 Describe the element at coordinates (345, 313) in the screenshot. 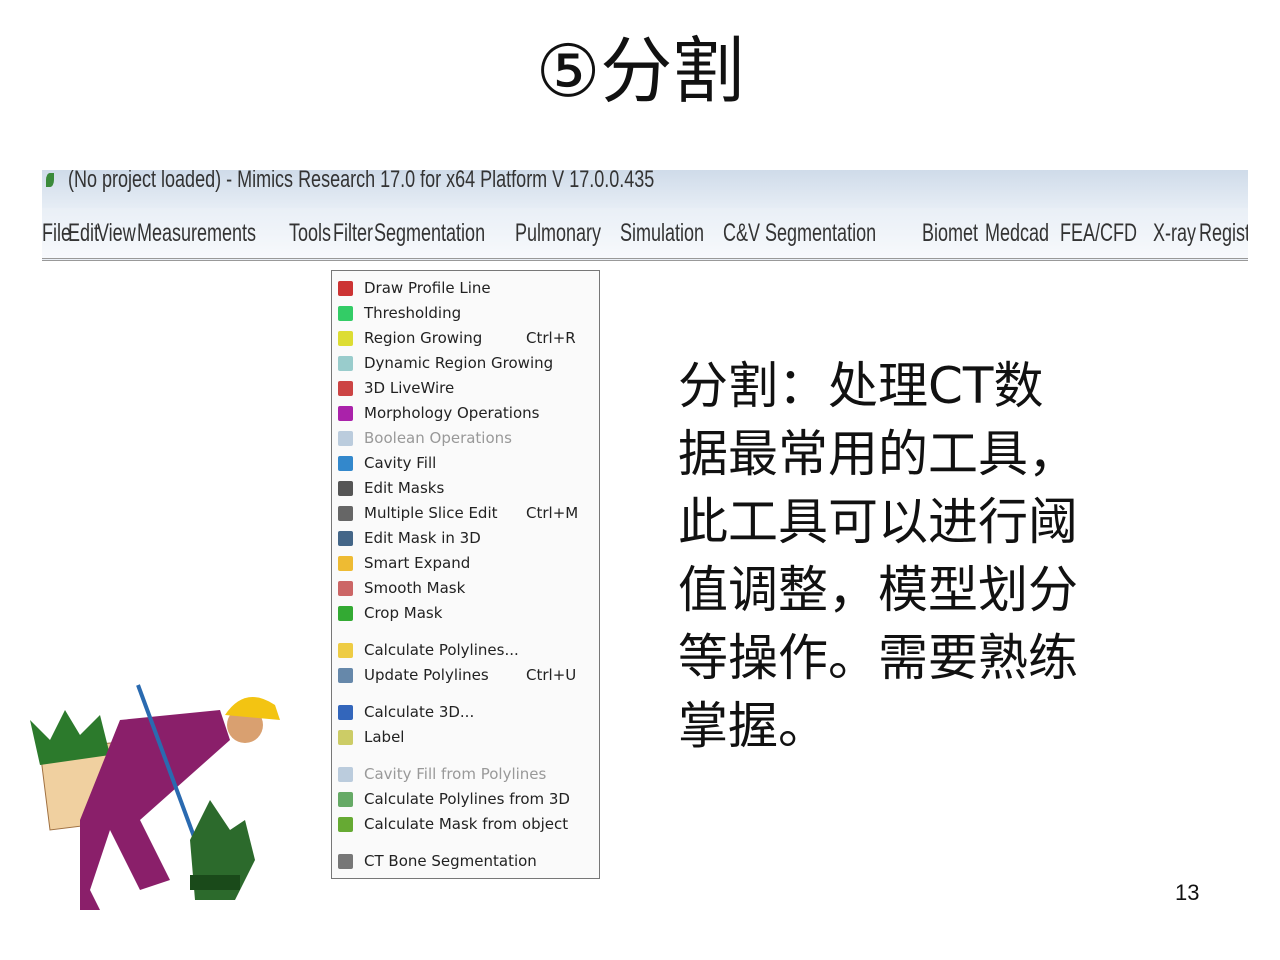

I see `thresholding-icon` at that location.